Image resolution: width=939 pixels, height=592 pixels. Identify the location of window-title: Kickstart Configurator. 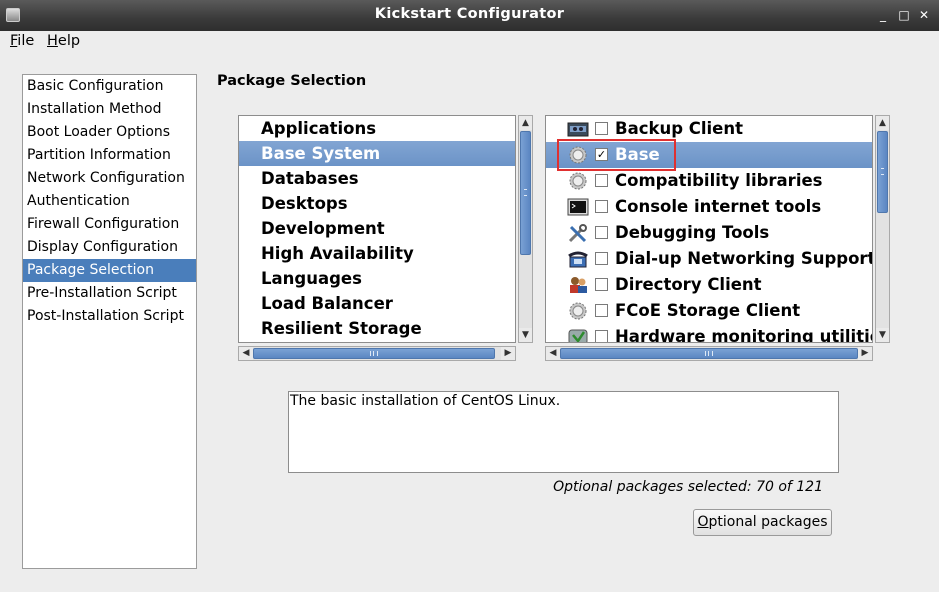
(469, 14).